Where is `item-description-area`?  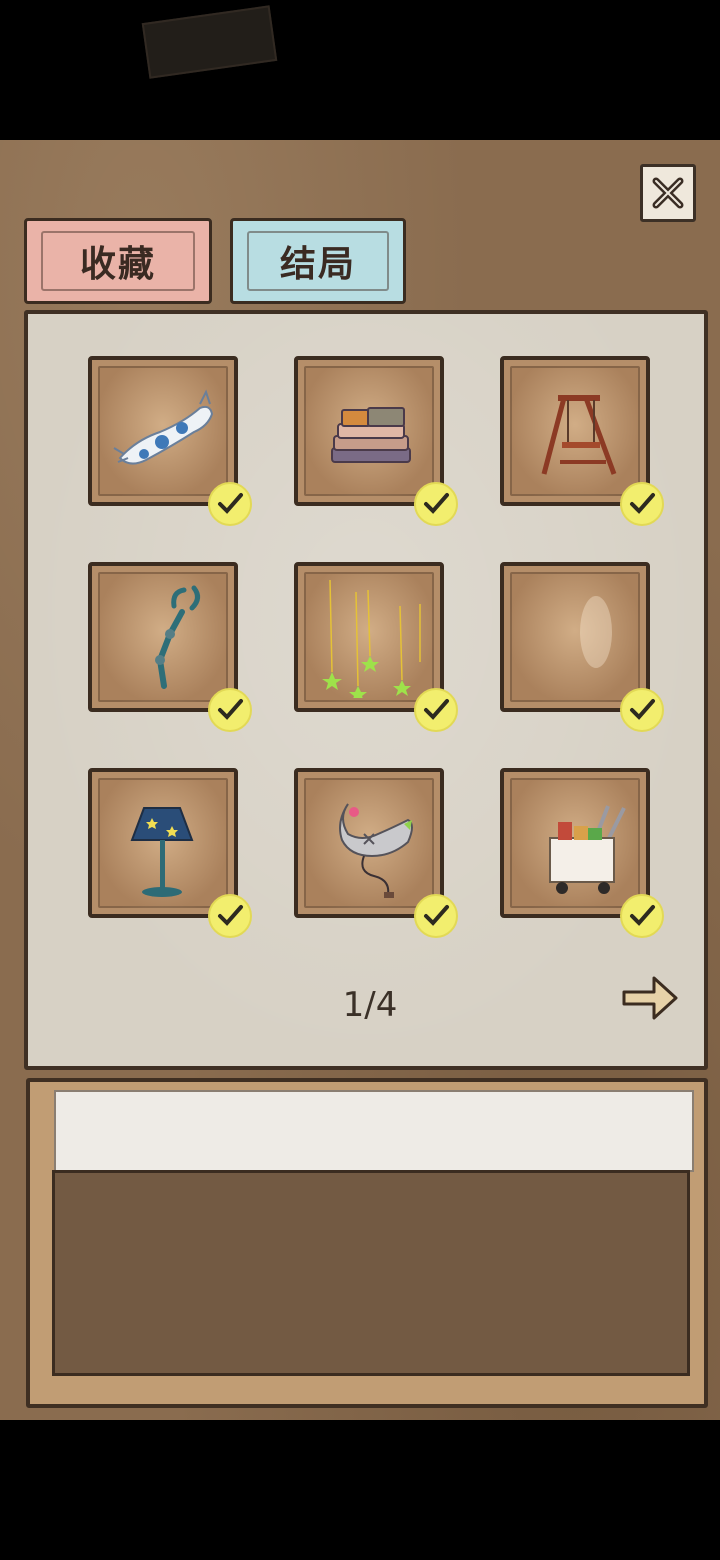
item-description-area is located at coordinates (371, 1273).